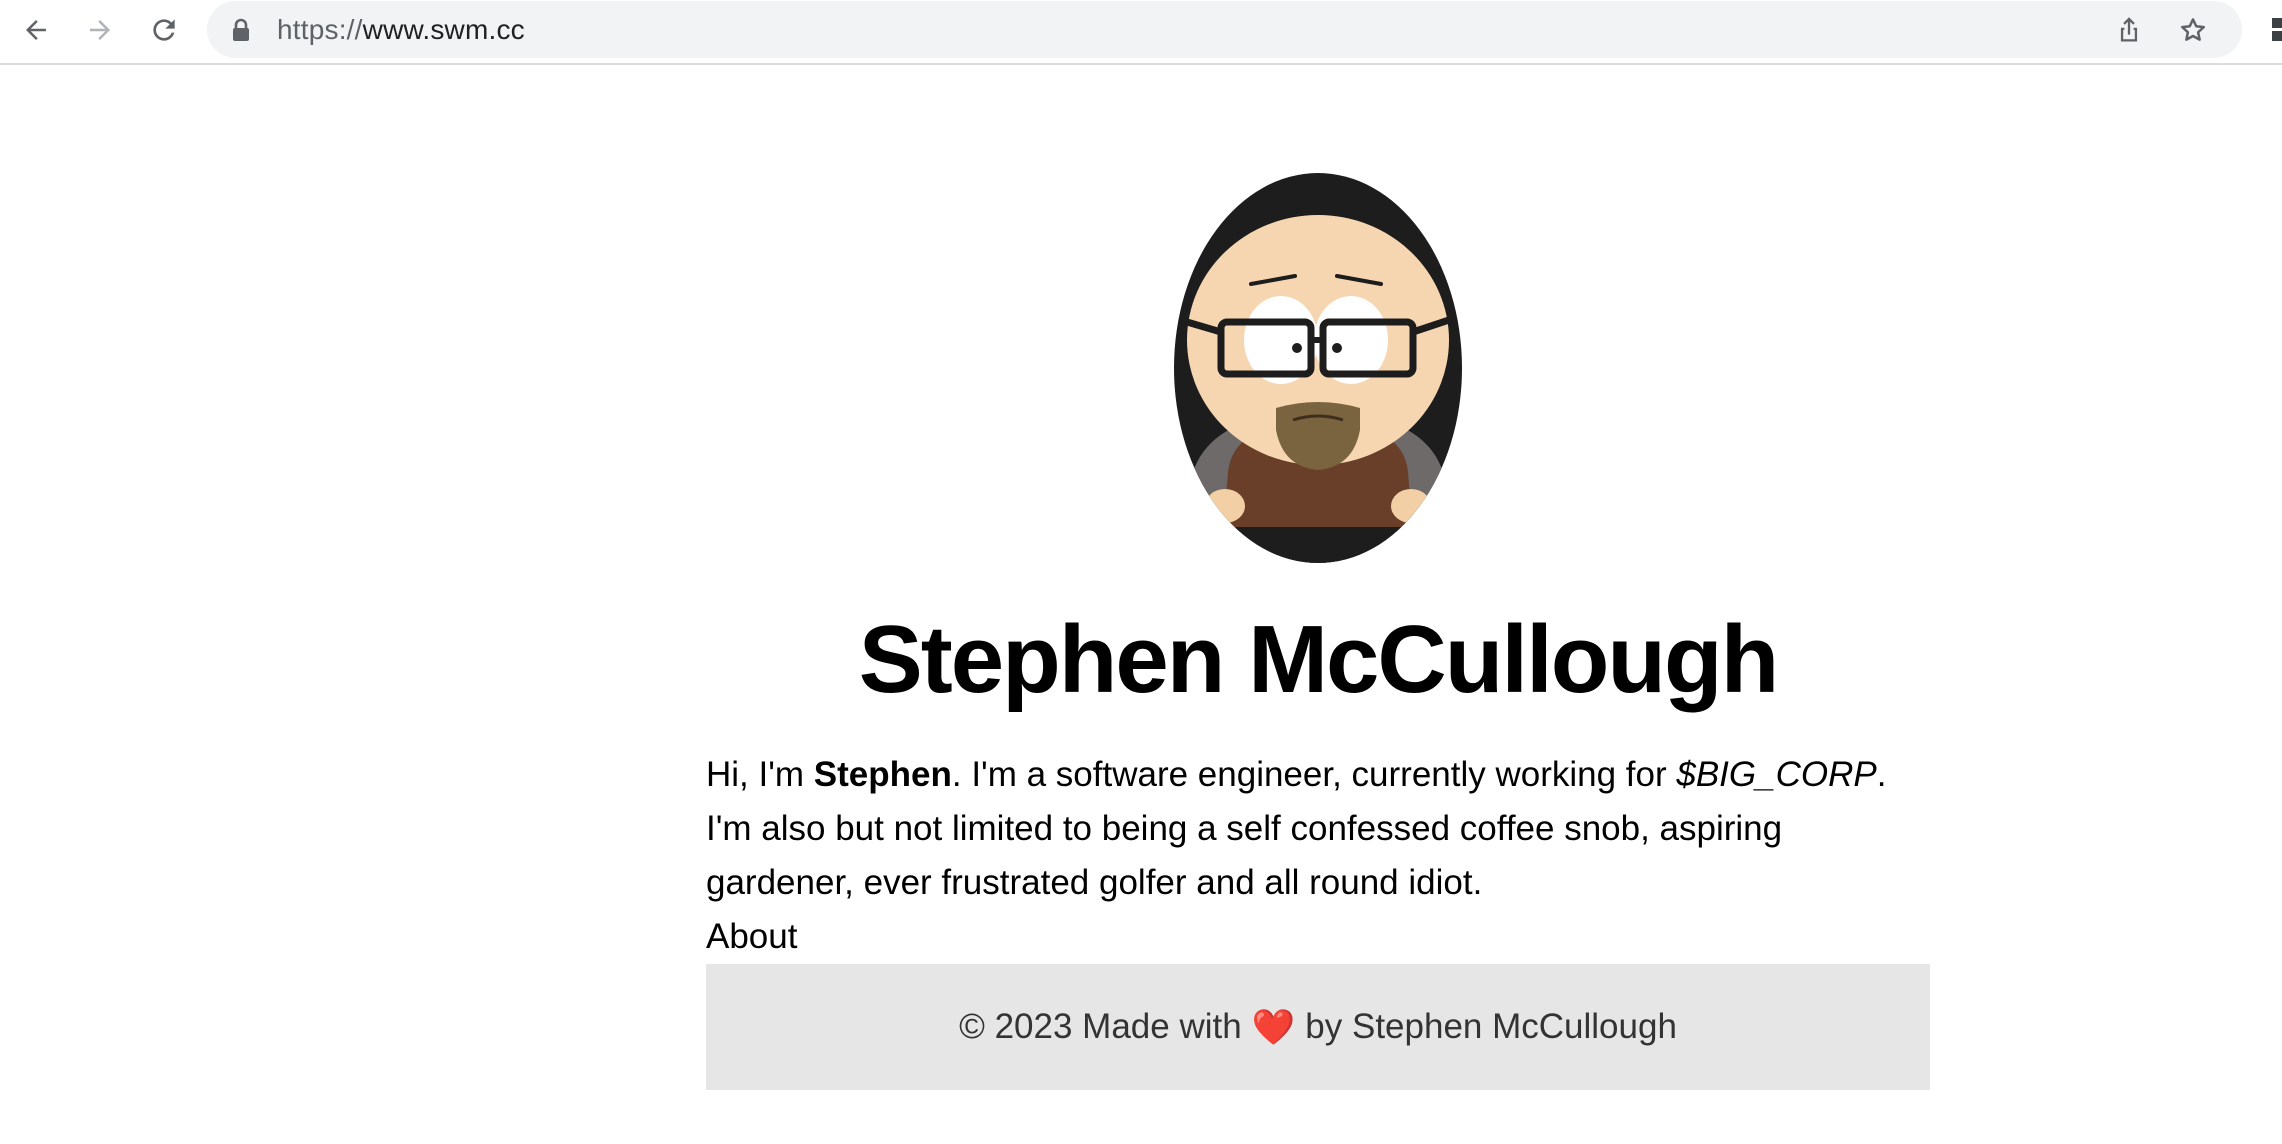  I want to click on back-arrow-icon, so click(36, 30).